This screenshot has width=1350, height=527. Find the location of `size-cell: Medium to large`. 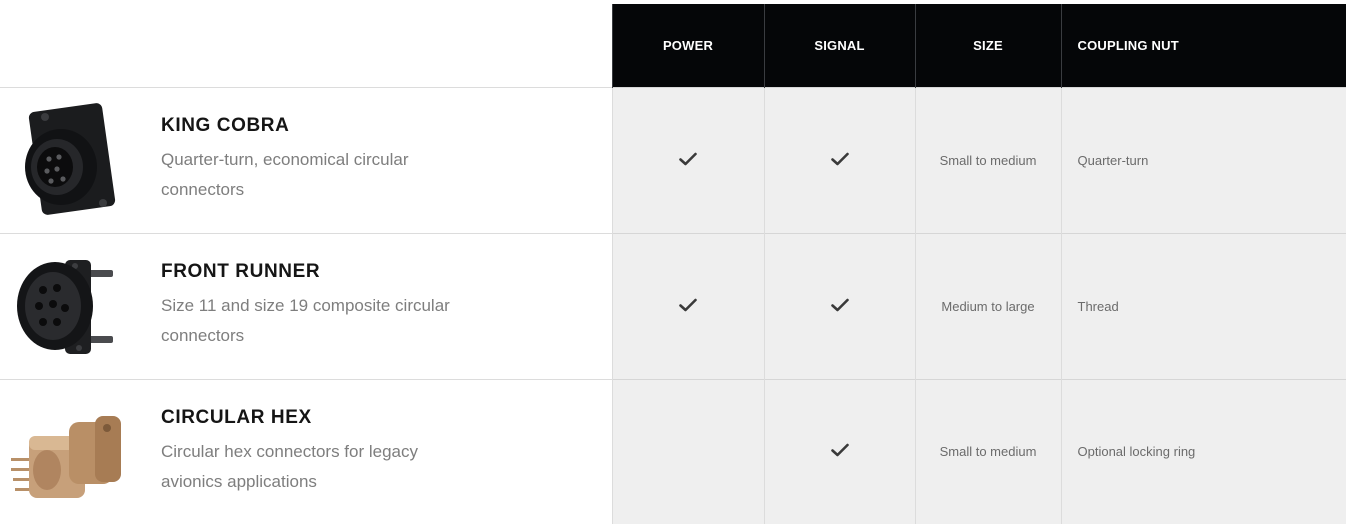

size-cell: Medium to large is located at coordinates (987, 305).